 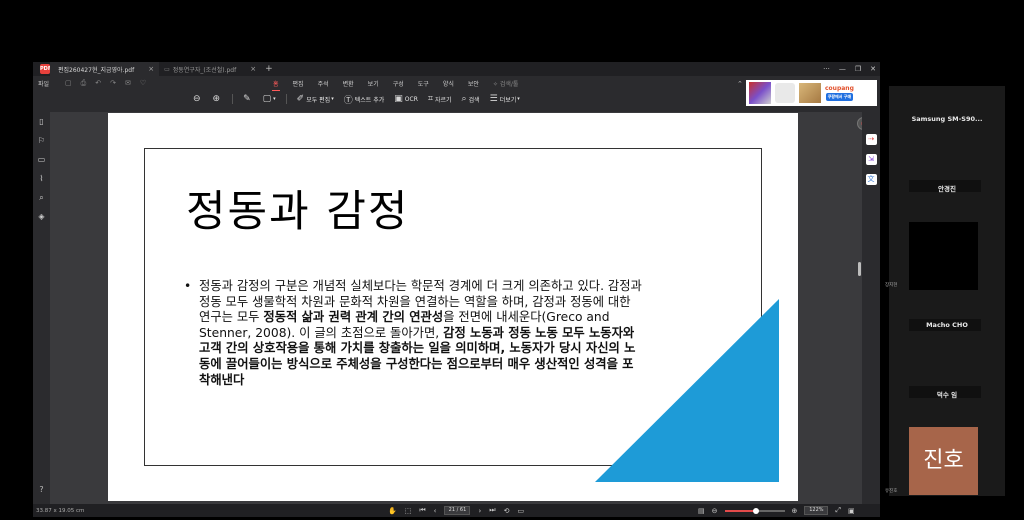 I want to click on chevron-up-icon: ⌃, so click(x=740, y=84).